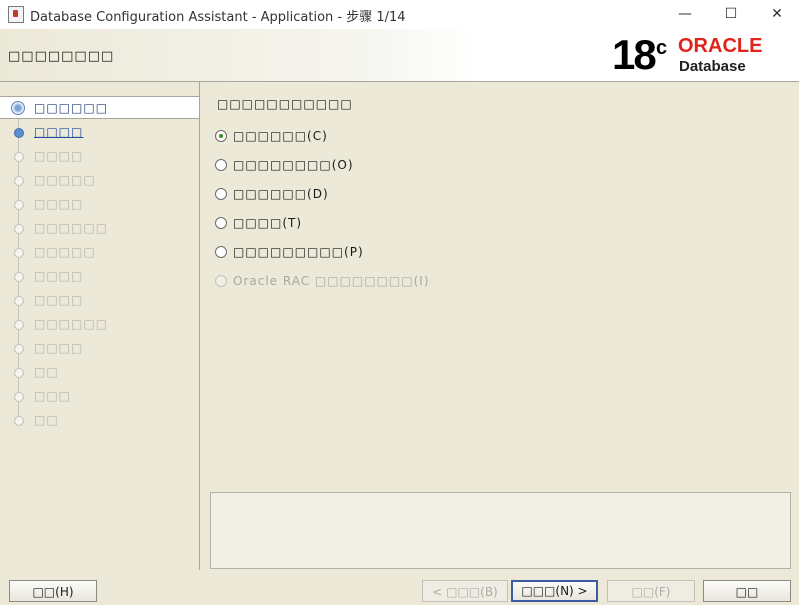 This screenshot has height=605, width=799. I want to click on operation-question: □□□□□□□□□□□, so click(285, 104).